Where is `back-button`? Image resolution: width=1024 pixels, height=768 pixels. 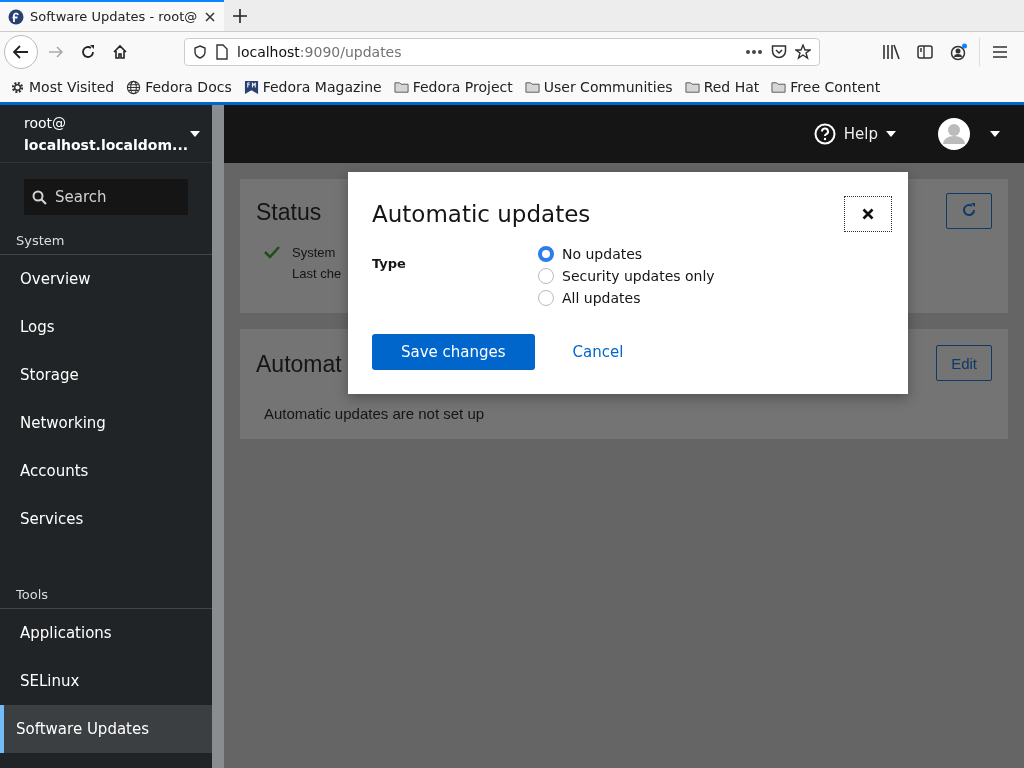 back-button is located at coordinates (21, 52).